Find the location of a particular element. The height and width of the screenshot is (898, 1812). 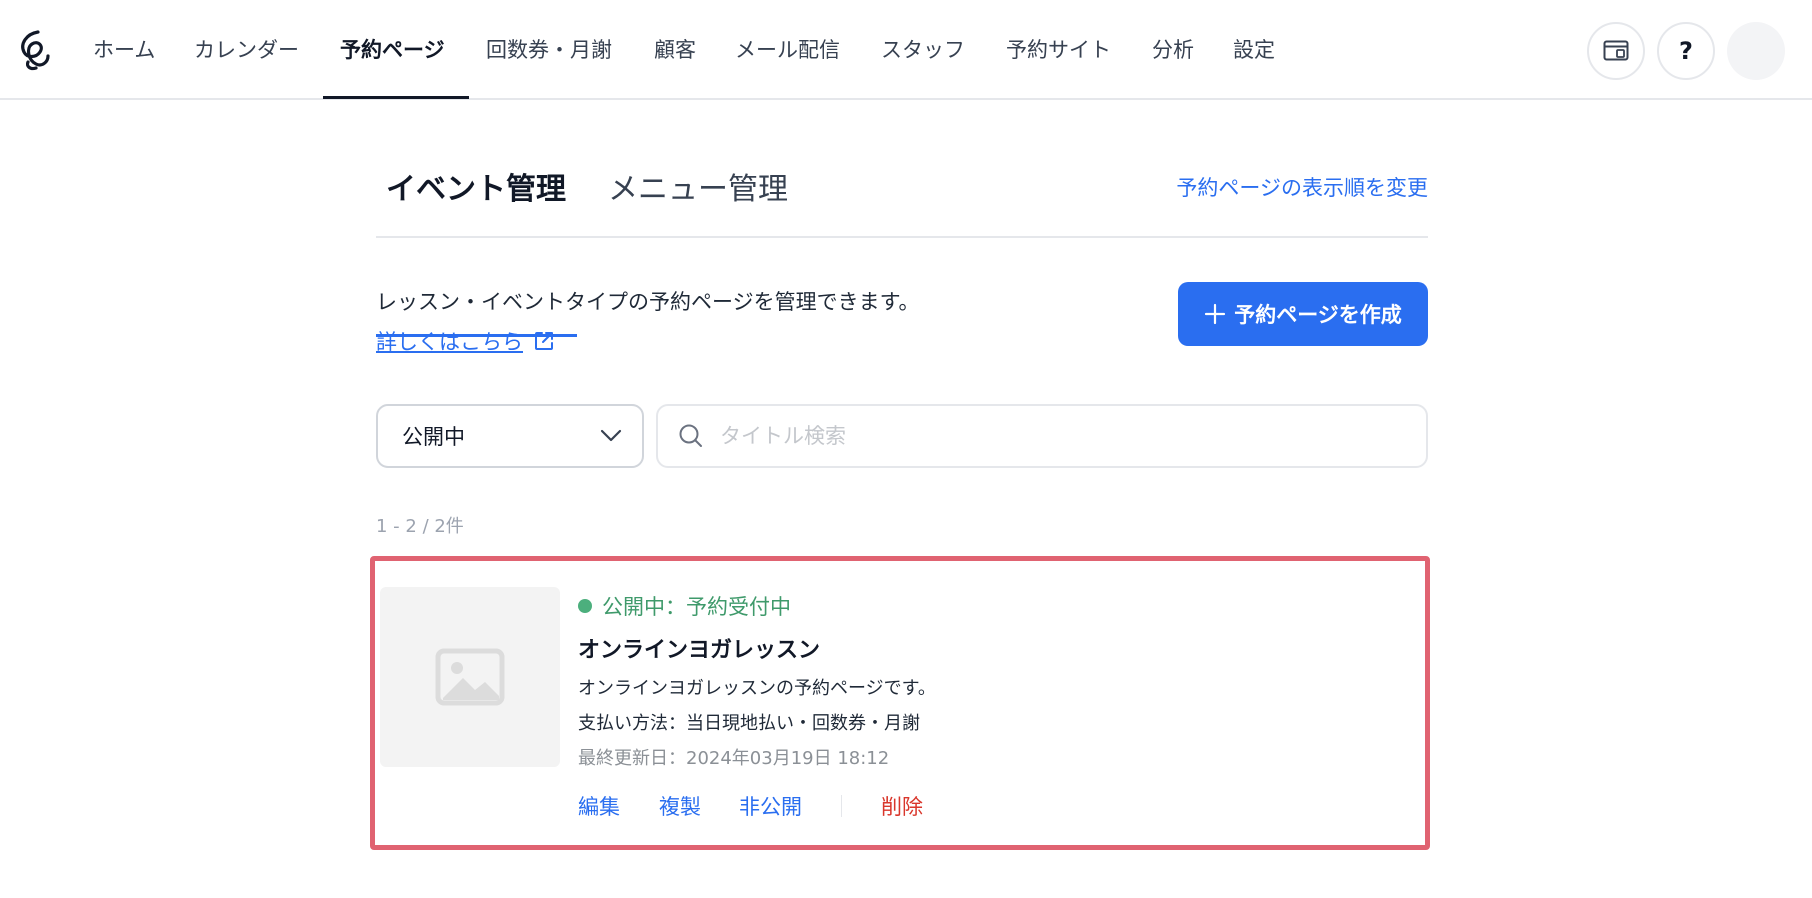

card-last-updated: 最終更新日：2024年03月19日 18:12 is located at coordinates (734, 758).